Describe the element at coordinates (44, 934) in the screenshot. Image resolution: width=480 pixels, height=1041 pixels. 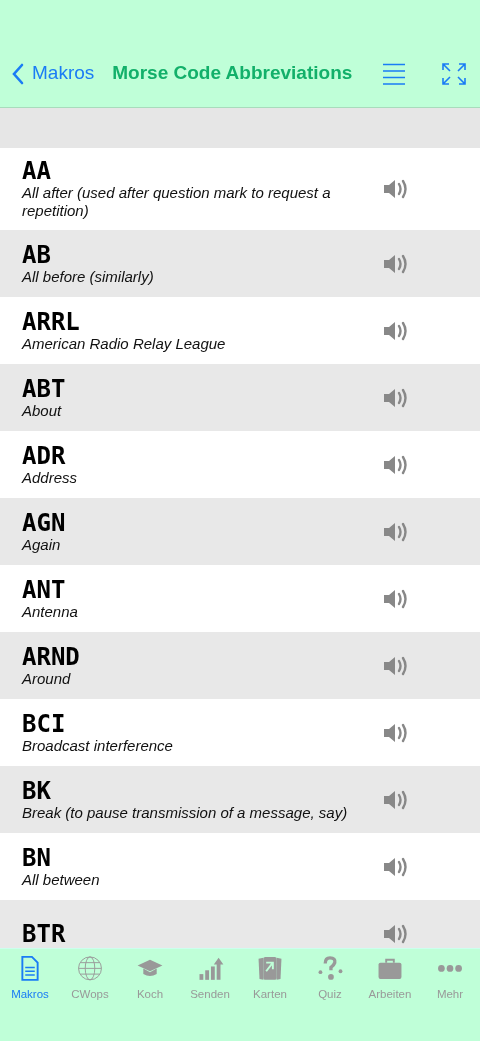
I see `abbreviation: BTR` at that location.